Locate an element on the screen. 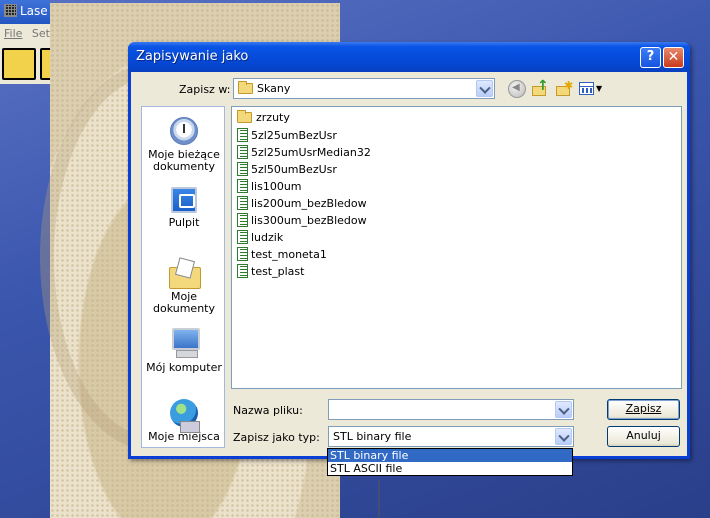  place-label: Mój komputer is located at coordinates (184, 367).